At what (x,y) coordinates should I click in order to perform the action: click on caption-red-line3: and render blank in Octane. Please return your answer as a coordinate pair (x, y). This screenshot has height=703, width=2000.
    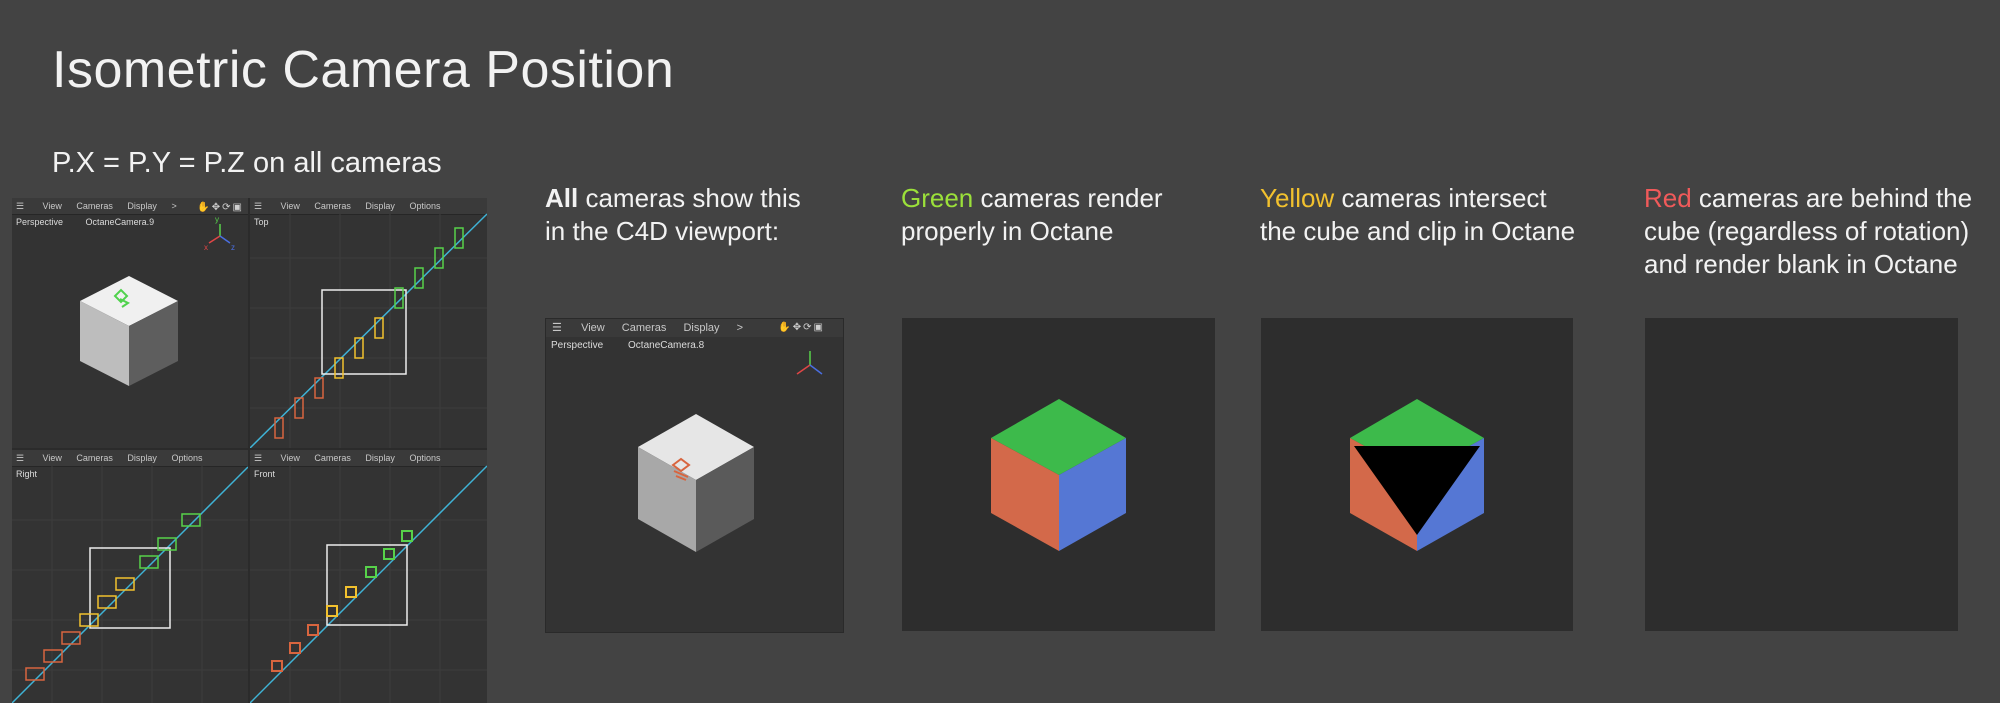
    Looking at the image, I should click on (1801, 264).